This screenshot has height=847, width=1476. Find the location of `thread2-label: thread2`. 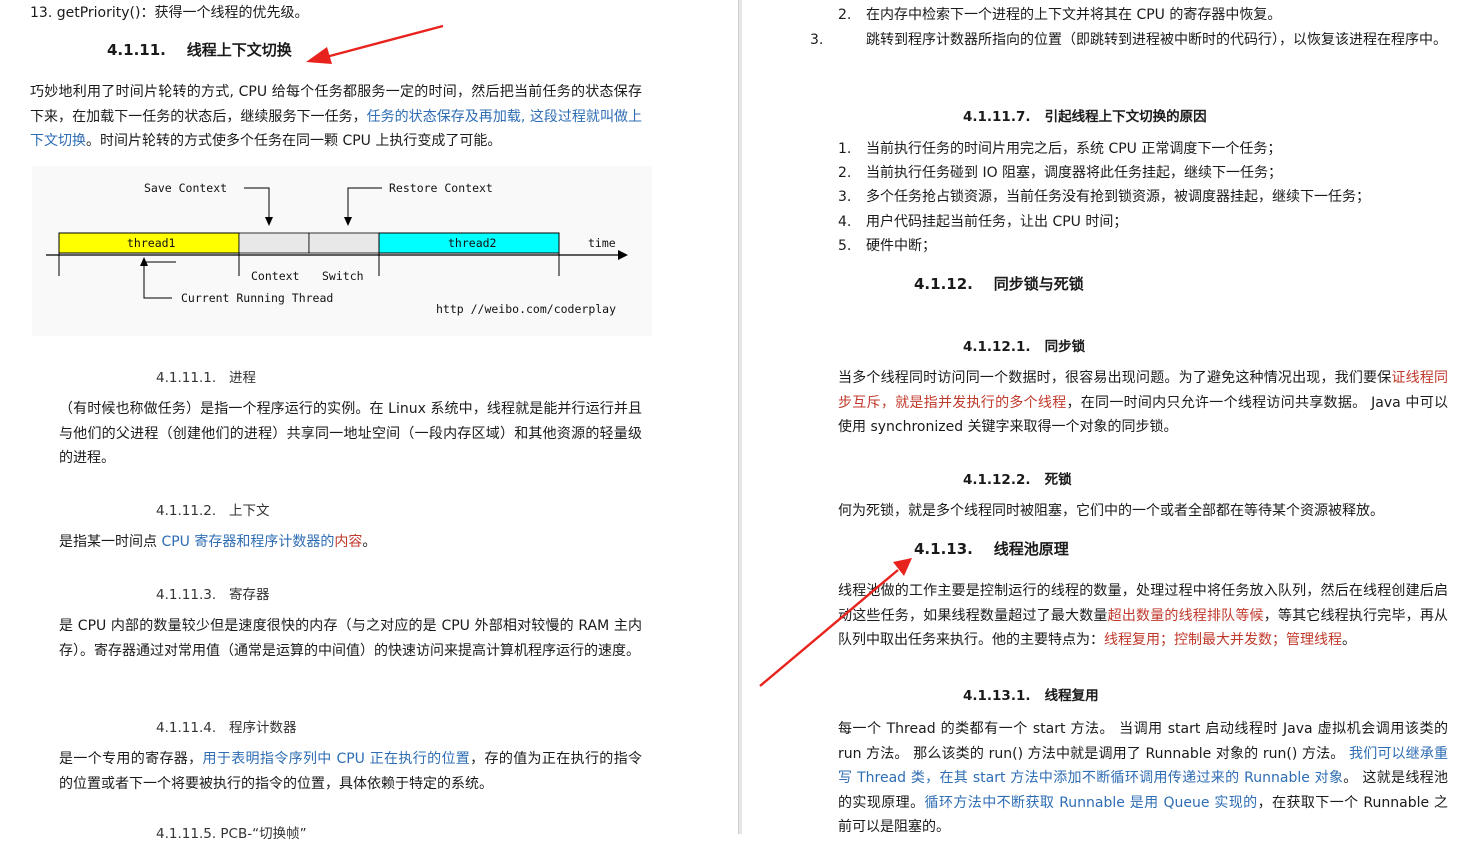

thread2-label: thread2 is located at coordinates (472, 243).